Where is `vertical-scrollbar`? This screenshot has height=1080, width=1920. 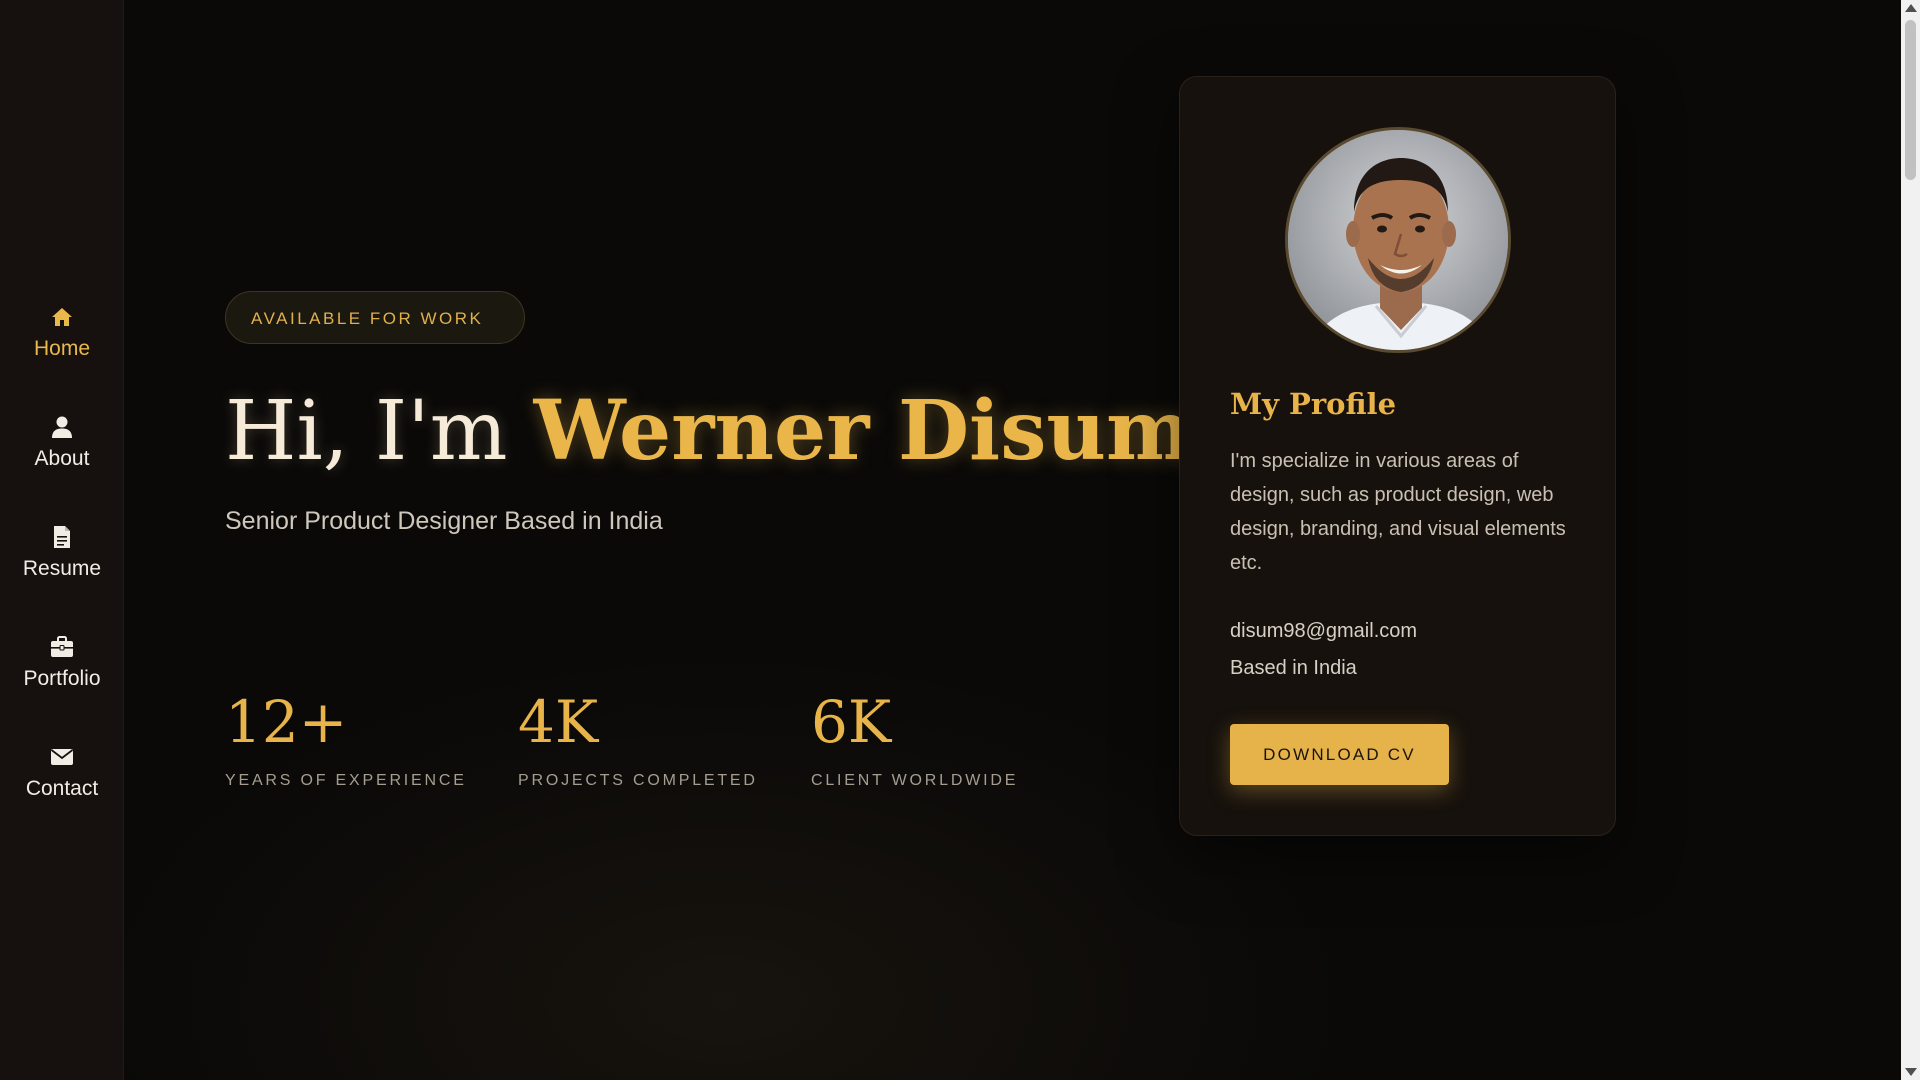 vertical-scrollbar is located at coordinates (1910, 540).